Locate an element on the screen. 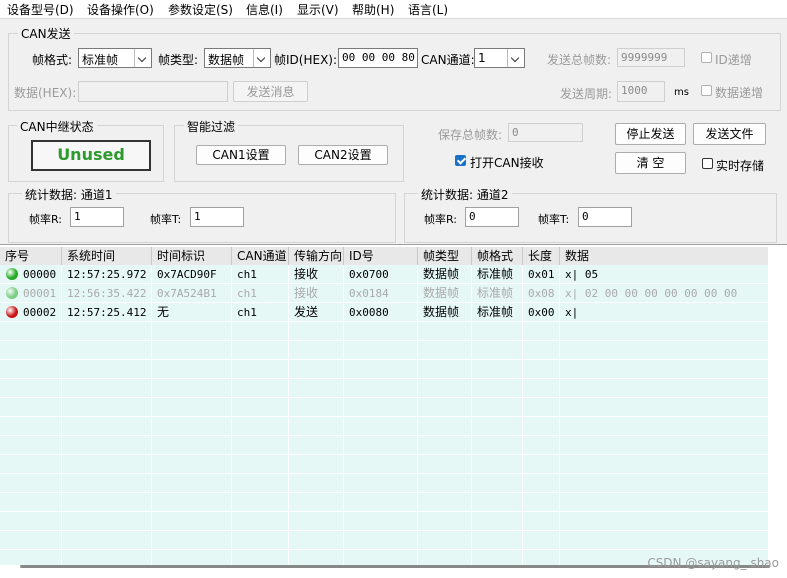 The image size is (787, 578). cell-id: 0x0700 is located at coordinates (369, 274).